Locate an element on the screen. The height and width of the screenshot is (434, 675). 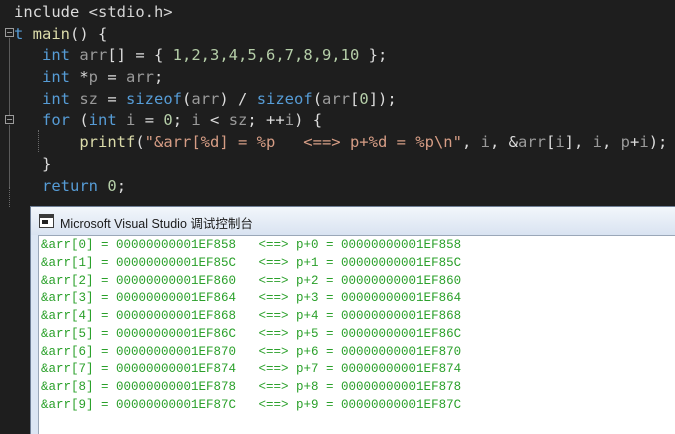
code-line: t main() { is located at coordinates (340, 35).